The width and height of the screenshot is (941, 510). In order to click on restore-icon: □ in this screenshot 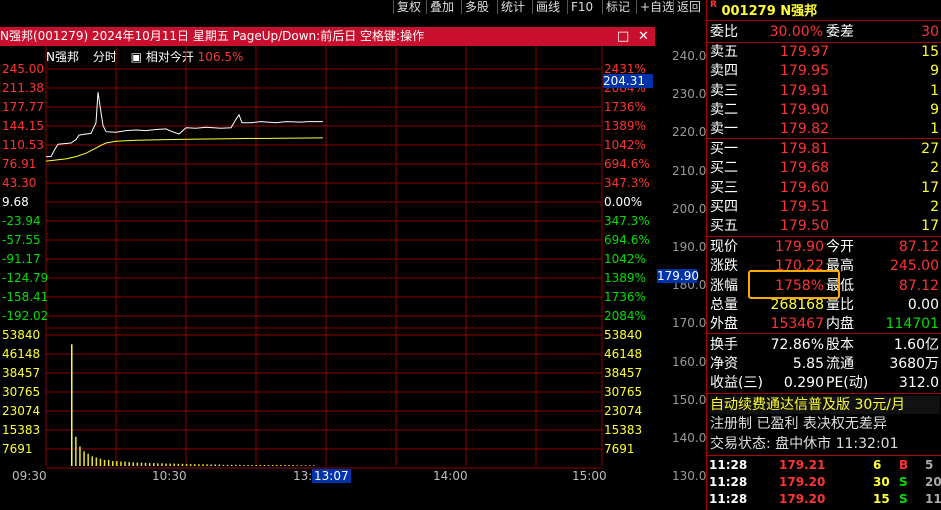, I will do `click(623, 36)`.